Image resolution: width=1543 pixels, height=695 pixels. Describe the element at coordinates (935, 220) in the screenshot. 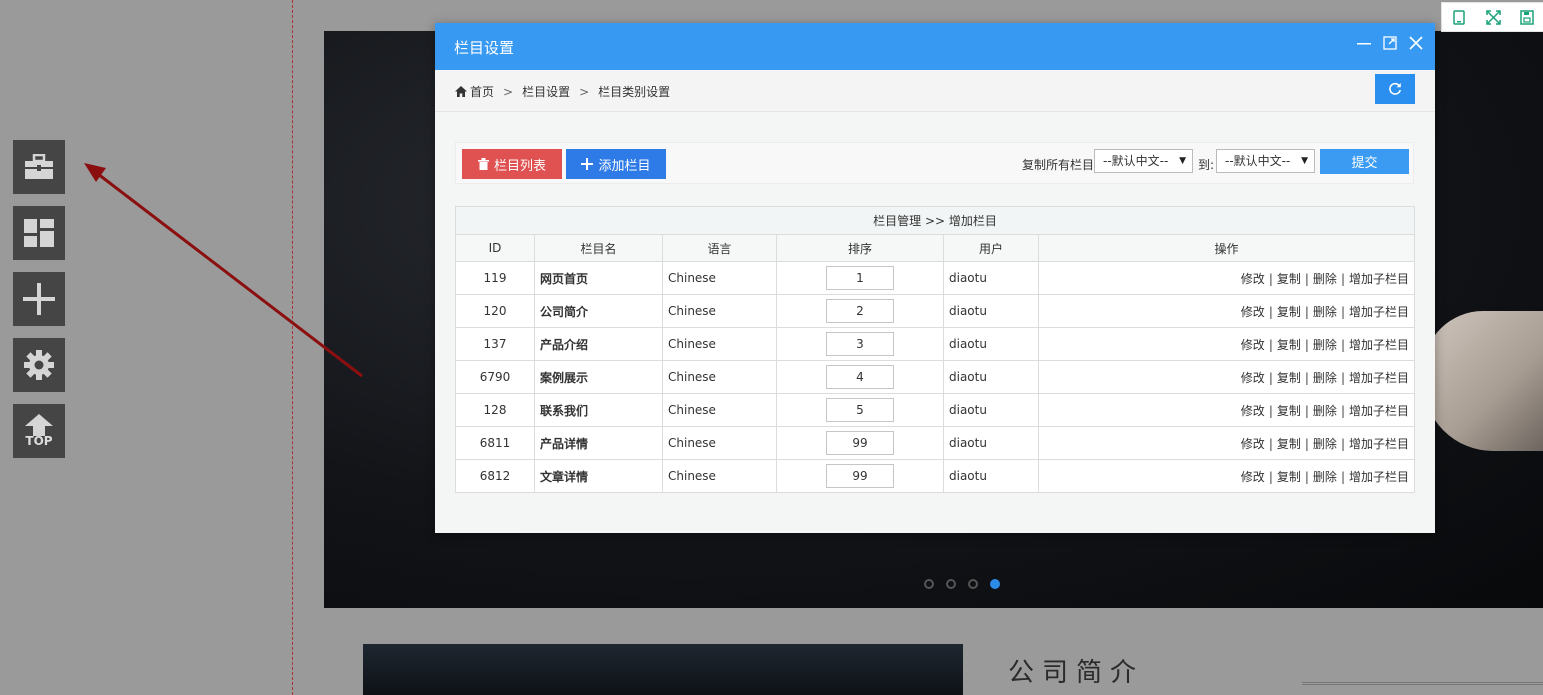

I see `table-caption-row: 栏目管理 >> 增加栏目` at that location.